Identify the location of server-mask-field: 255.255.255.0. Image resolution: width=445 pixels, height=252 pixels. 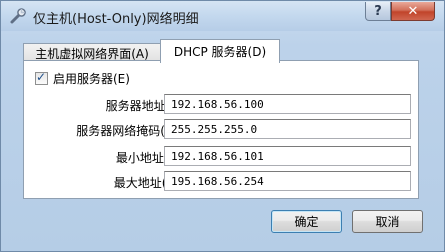
(287, 129).